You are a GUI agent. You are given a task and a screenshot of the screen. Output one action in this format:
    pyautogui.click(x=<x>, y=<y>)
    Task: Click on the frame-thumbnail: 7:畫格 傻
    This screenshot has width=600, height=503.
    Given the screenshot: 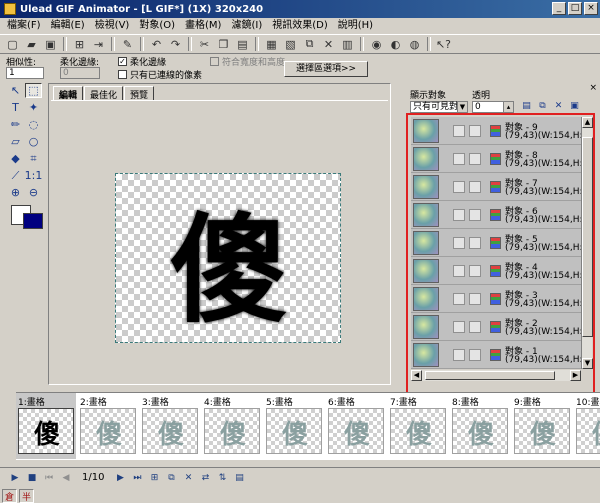 What is the action you would take?
    pyautogui.click(x=418, y=426)
    